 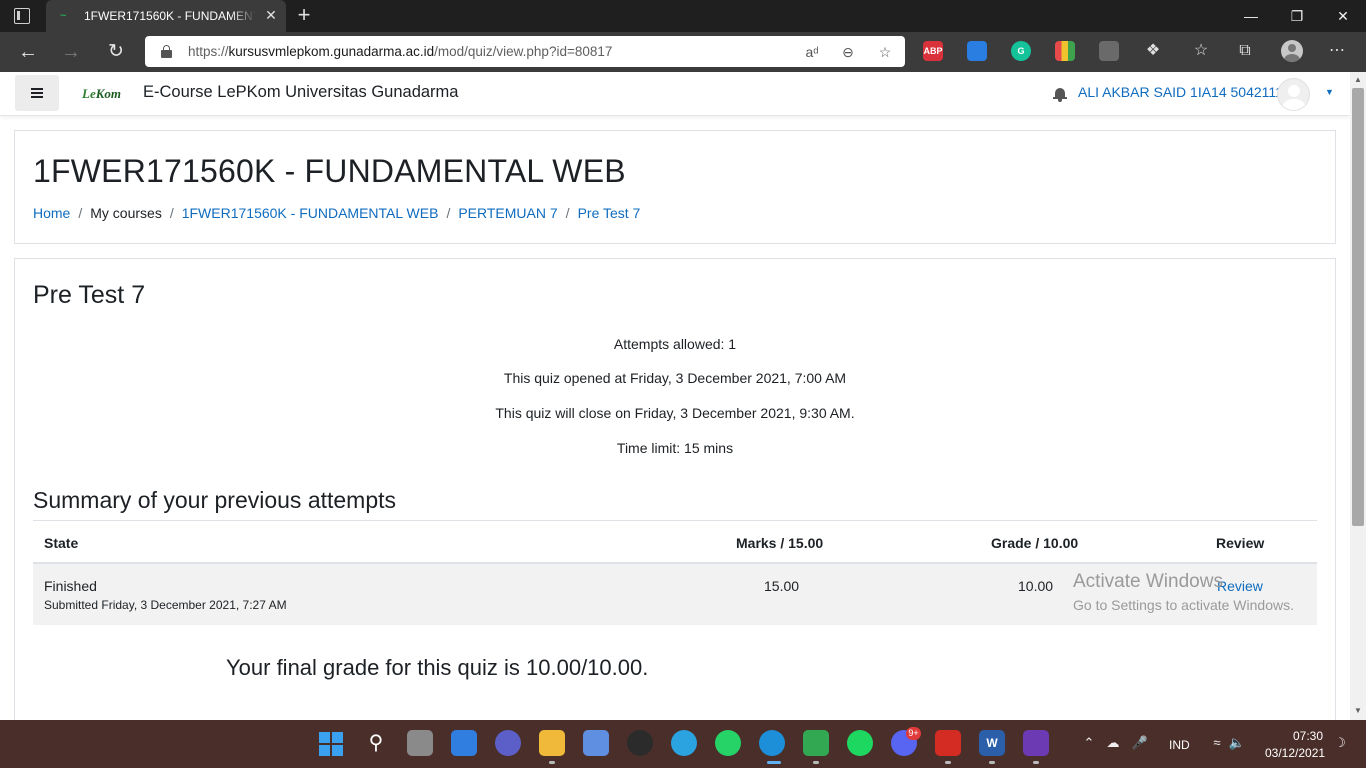 I want to click on meet-icon, so click(x=816, y=743).